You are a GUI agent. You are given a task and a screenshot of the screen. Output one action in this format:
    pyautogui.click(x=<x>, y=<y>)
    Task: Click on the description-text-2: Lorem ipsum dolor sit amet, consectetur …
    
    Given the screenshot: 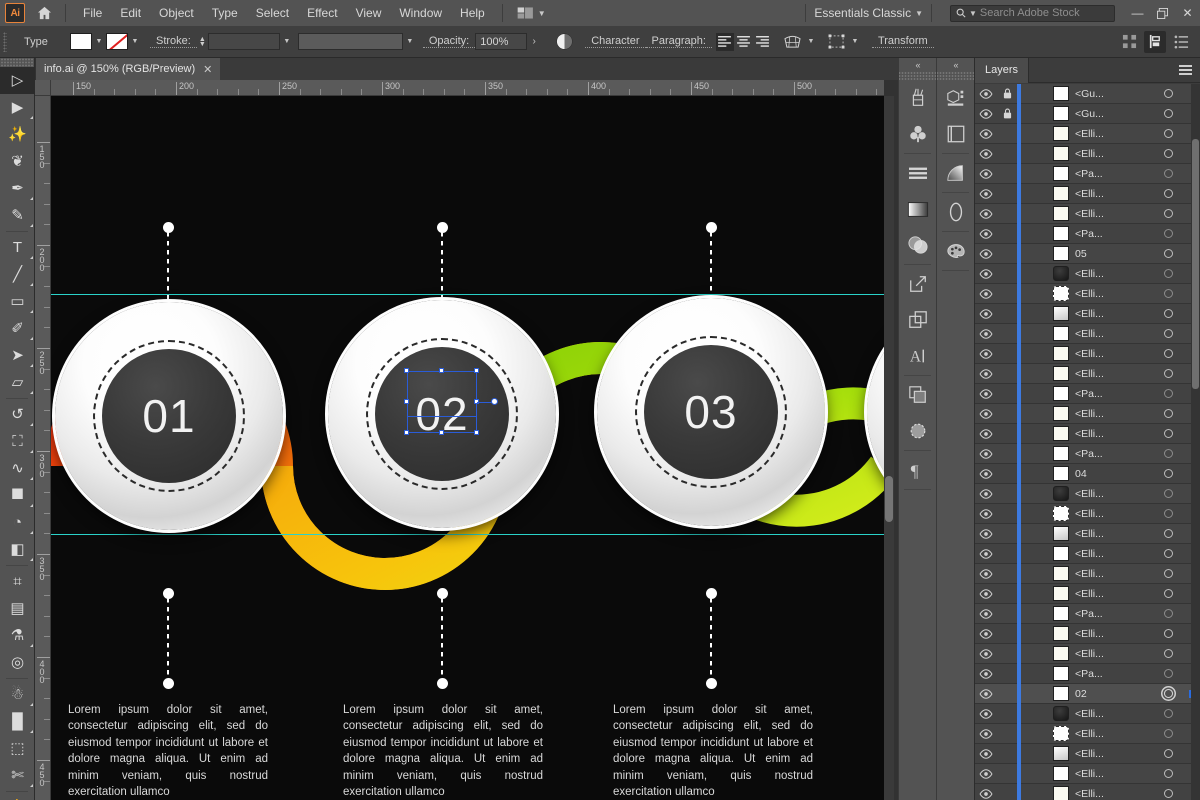 What is the action you would take?
    pyautogui.click(x=443, y=751)
    